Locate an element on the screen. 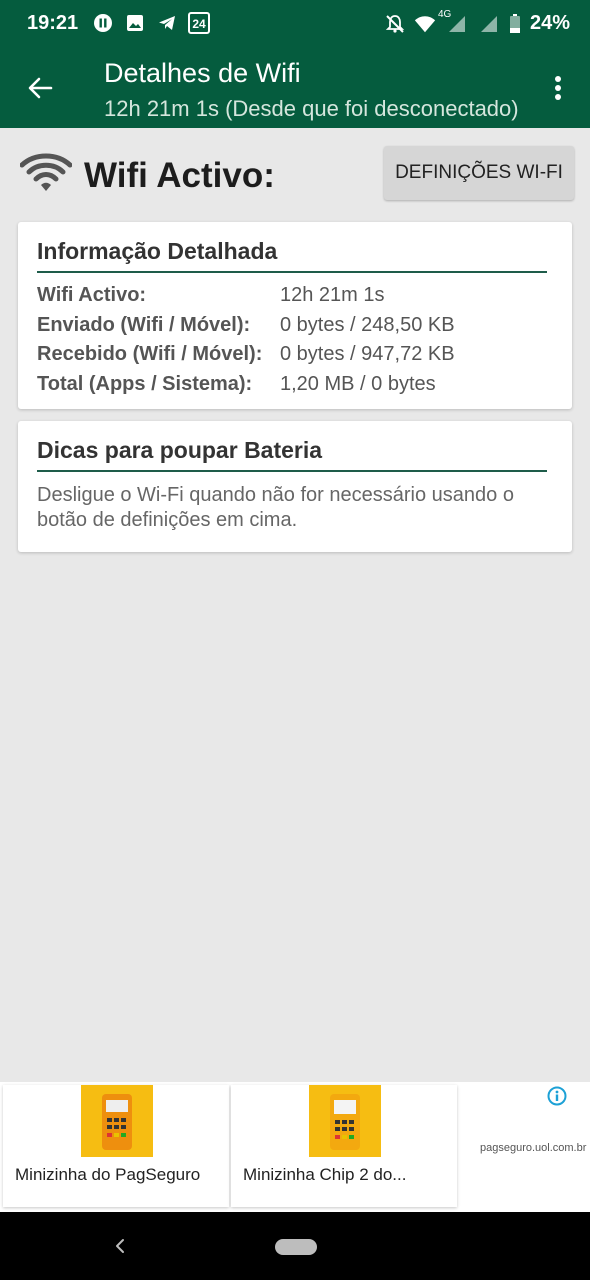 The width and height of the screenshot is (590, 1280). ad-caption: Minizinha do PagSeguro is located at coordinates (108, 1174).